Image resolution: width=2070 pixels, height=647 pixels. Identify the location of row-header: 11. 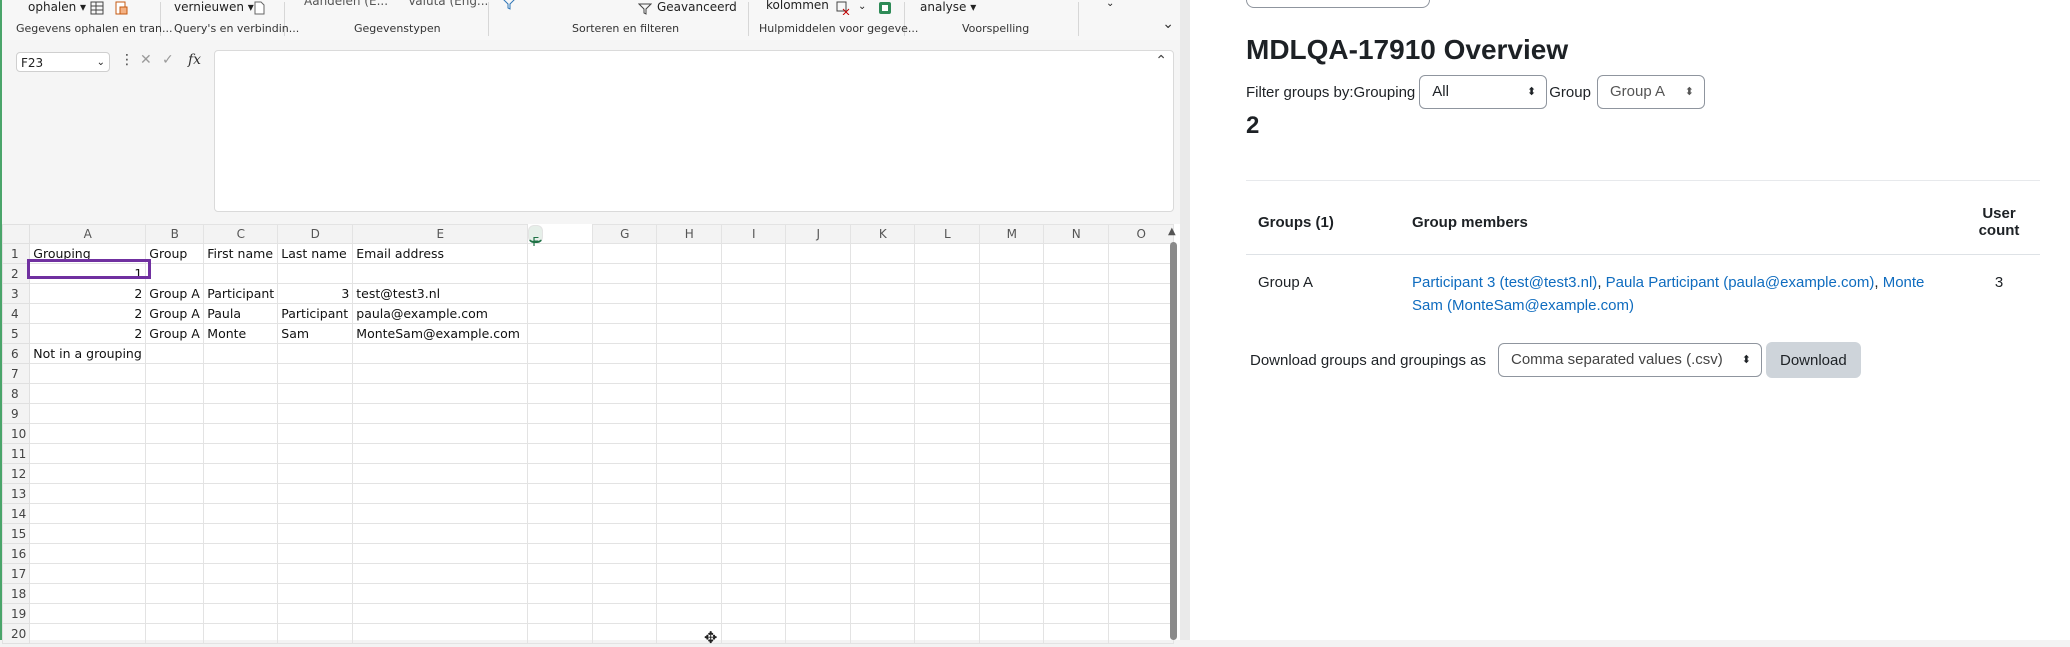
(16, 453).